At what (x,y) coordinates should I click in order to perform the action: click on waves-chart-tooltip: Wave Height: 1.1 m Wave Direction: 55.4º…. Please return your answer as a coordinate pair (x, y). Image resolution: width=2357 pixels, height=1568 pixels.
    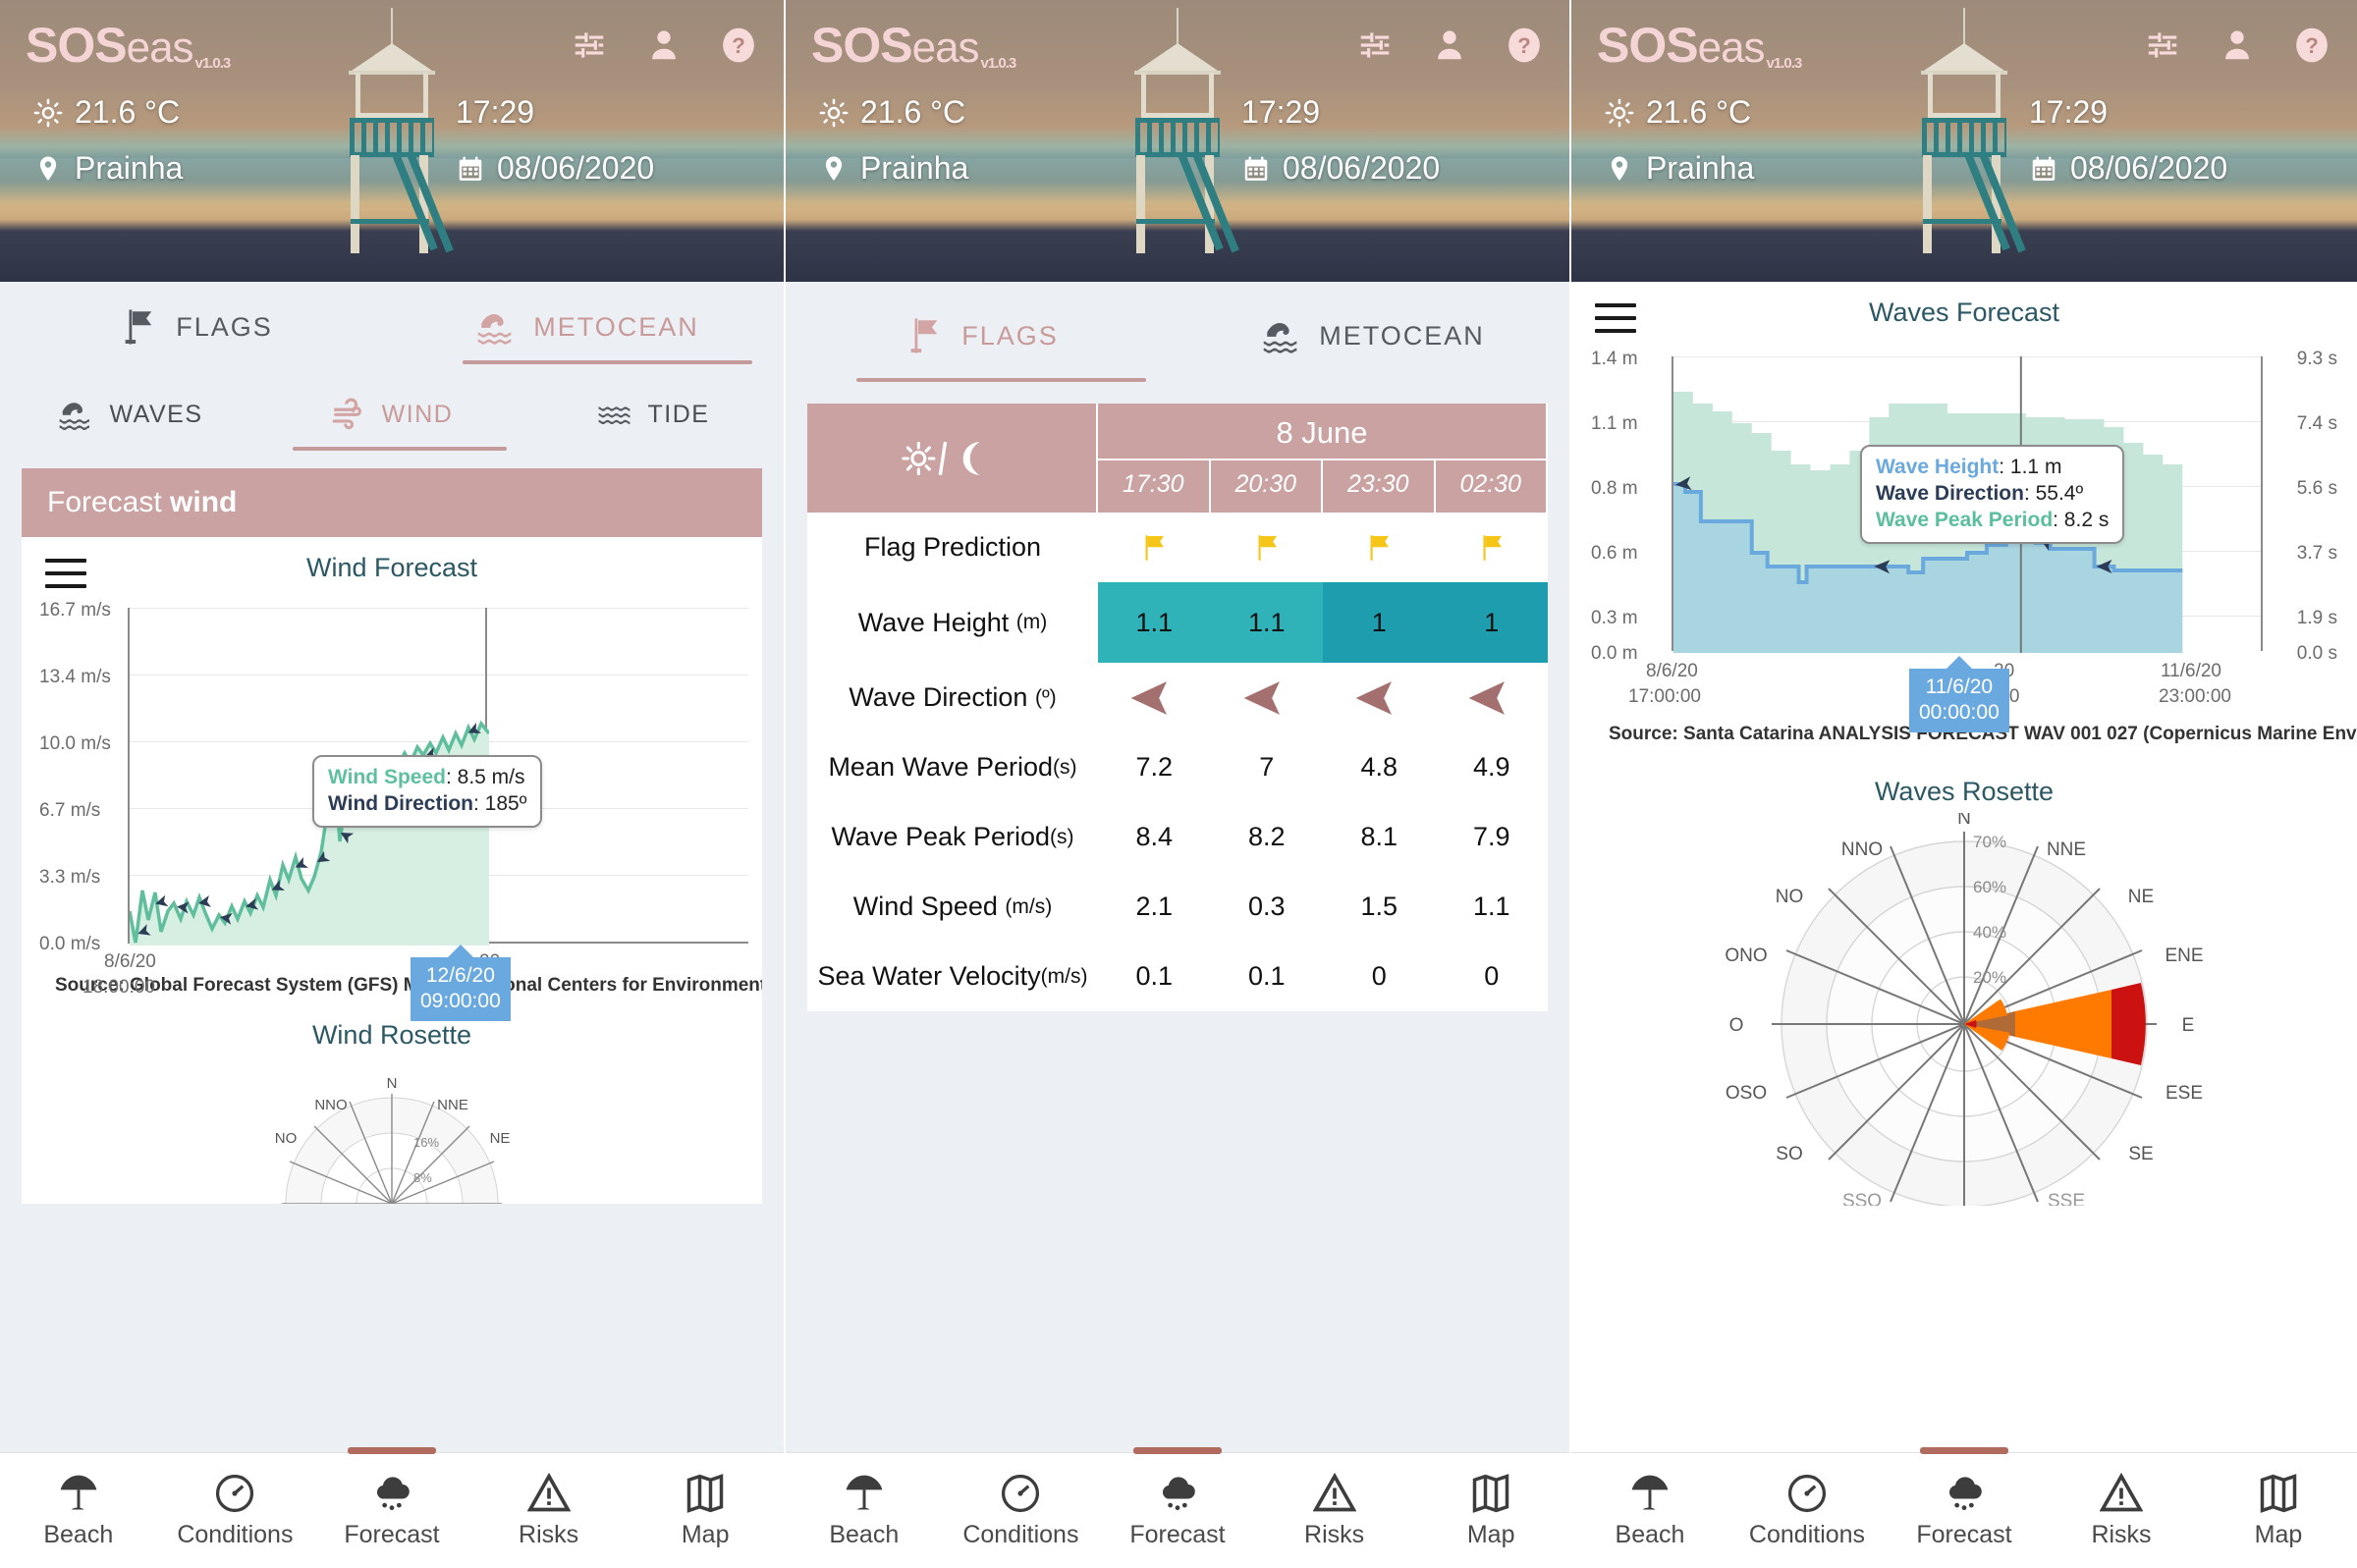
    Looking at the image, I should click on (1992, 494).